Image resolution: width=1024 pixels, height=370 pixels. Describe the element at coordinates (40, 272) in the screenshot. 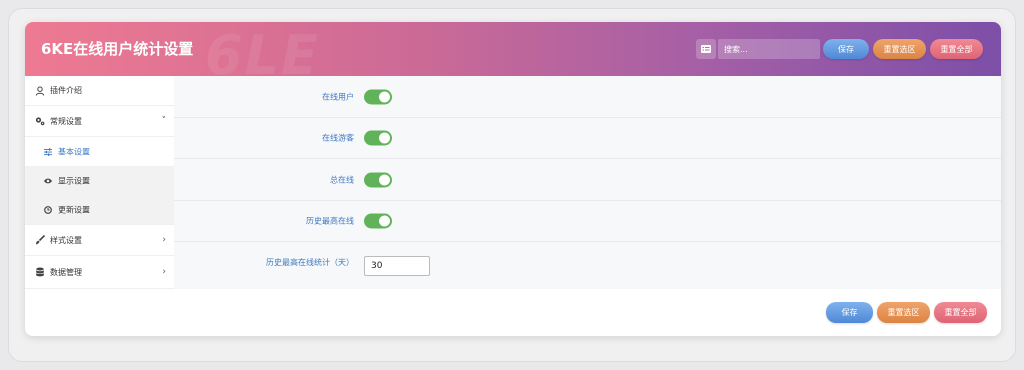

I see `database-icon` at that location.